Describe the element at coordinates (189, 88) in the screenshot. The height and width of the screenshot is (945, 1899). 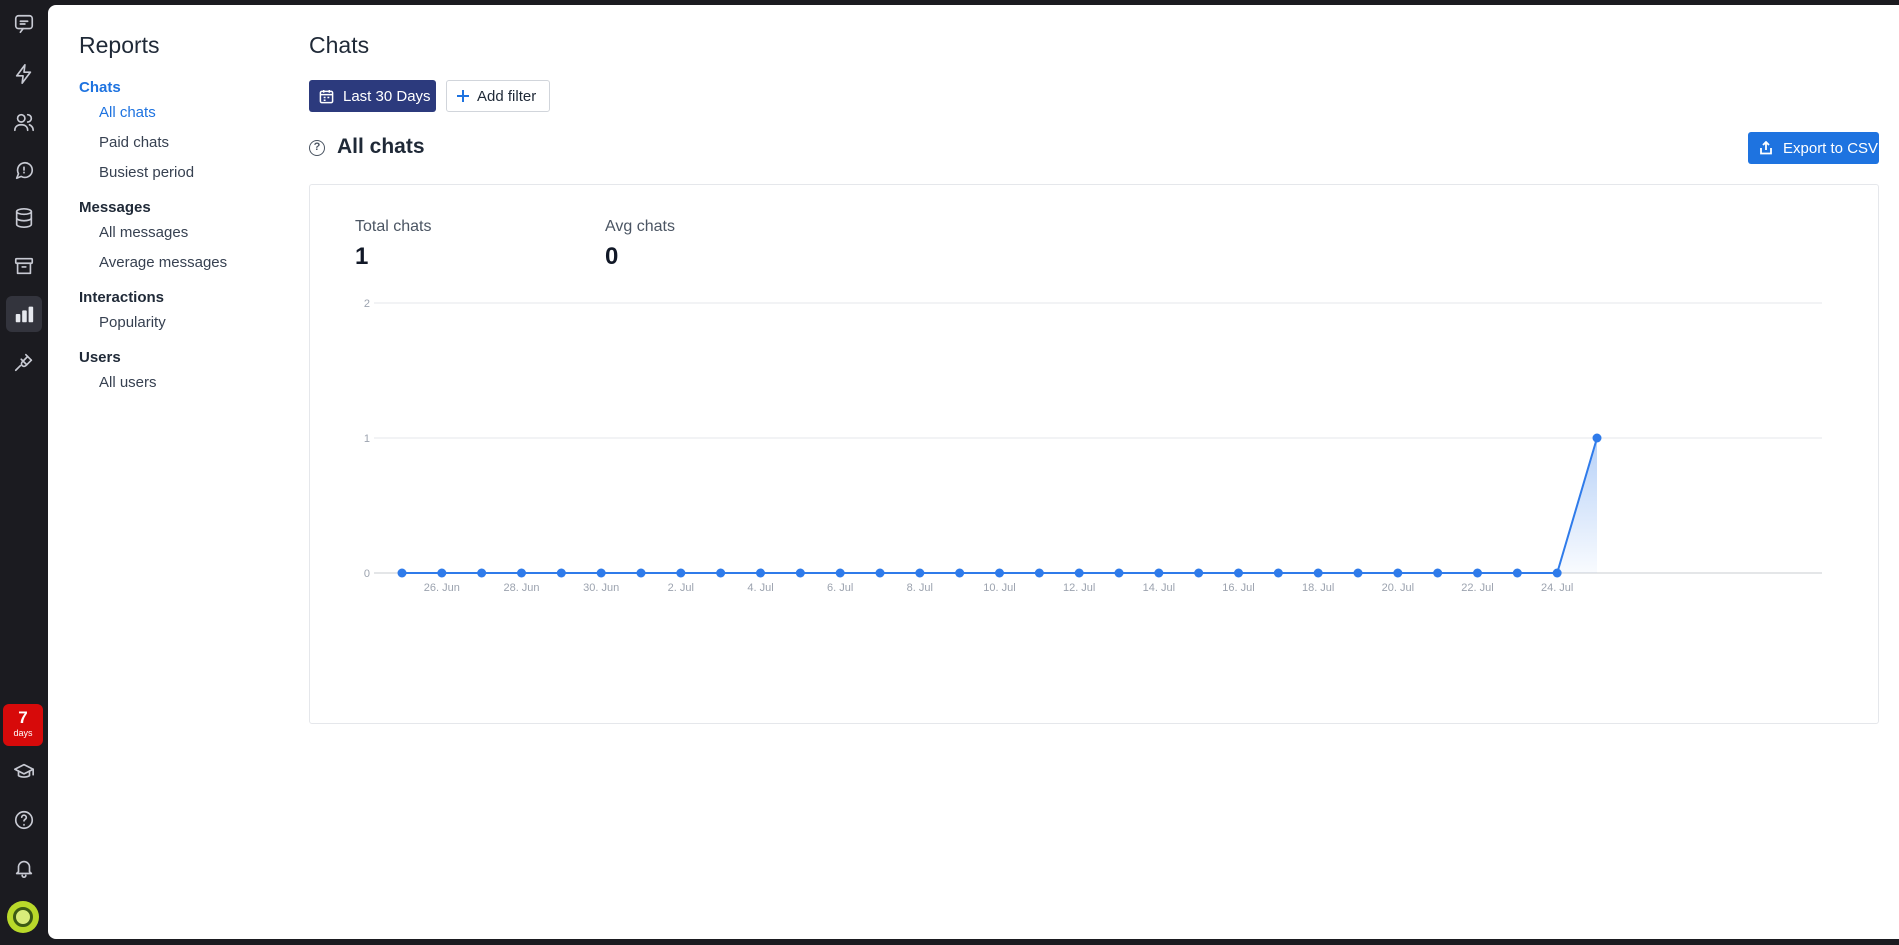
I see `nav-section-chats: Chats` at that location.